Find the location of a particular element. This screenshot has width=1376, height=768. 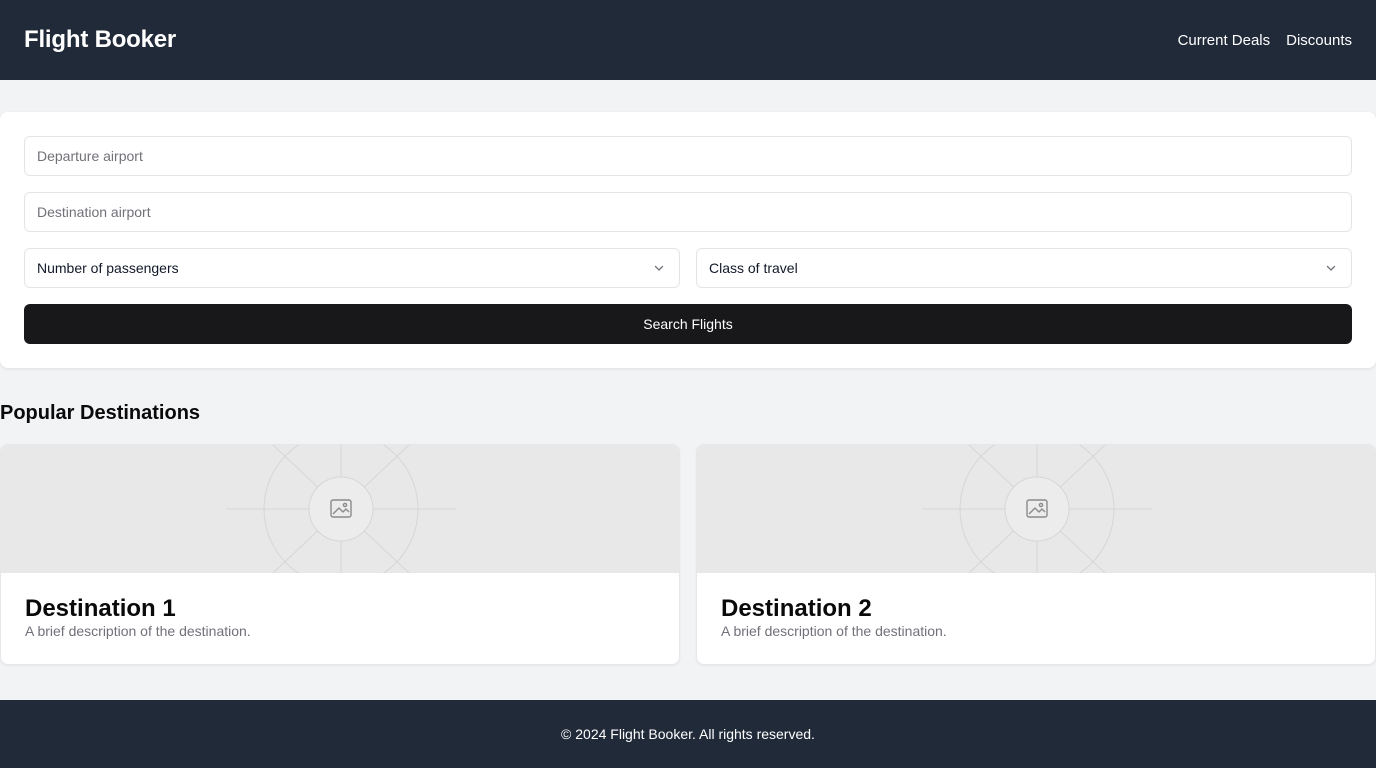

destination-field is located at coordinates (688, 212).